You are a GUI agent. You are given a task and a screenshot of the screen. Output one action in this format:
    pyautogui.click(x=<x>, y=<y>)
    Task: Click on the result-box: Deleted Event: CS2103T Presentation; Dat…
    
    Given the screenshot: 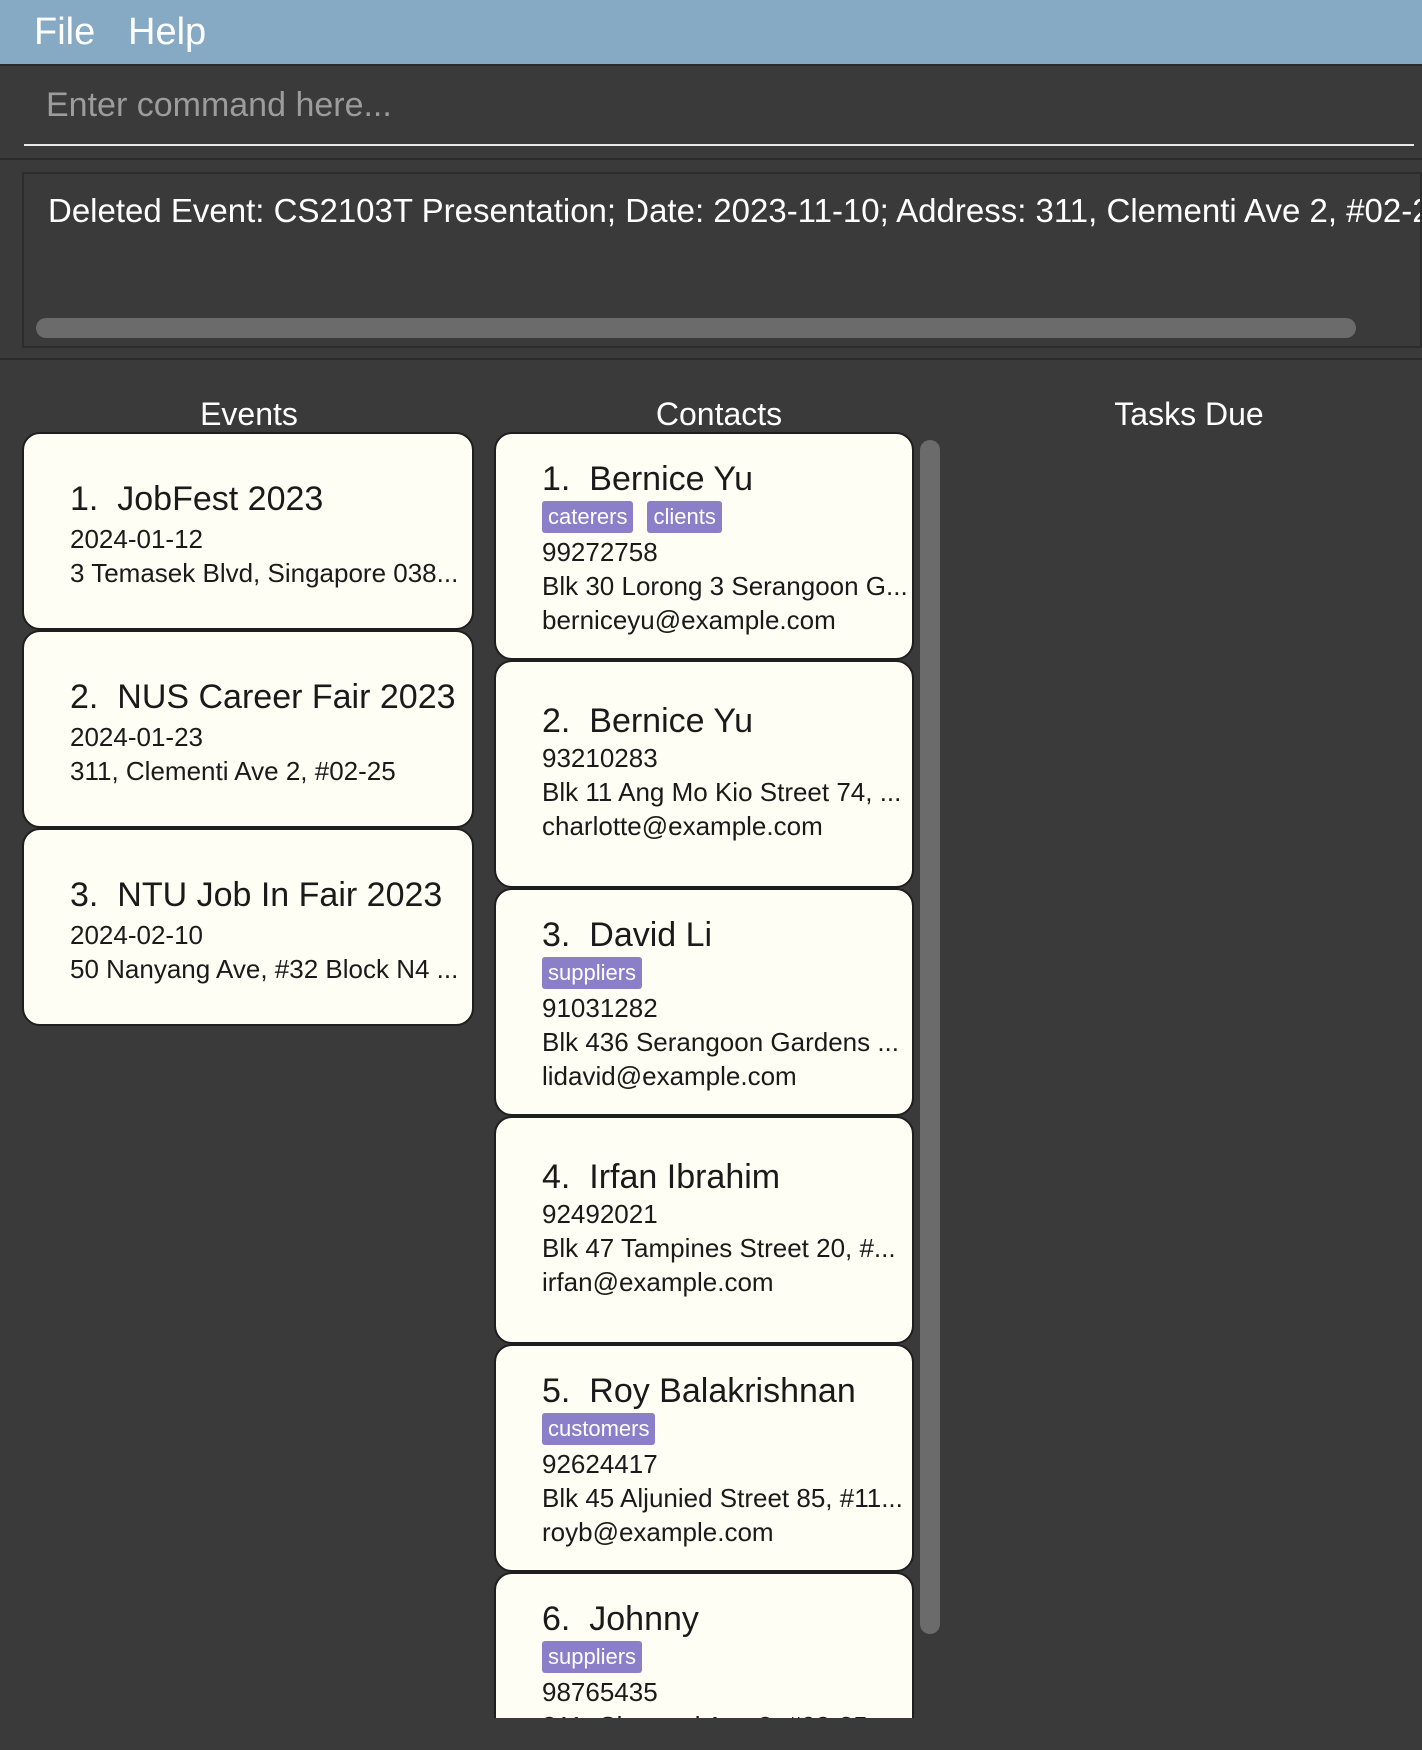 What is the action you would take?
    pyautogui.click(x=722, y=260)
    